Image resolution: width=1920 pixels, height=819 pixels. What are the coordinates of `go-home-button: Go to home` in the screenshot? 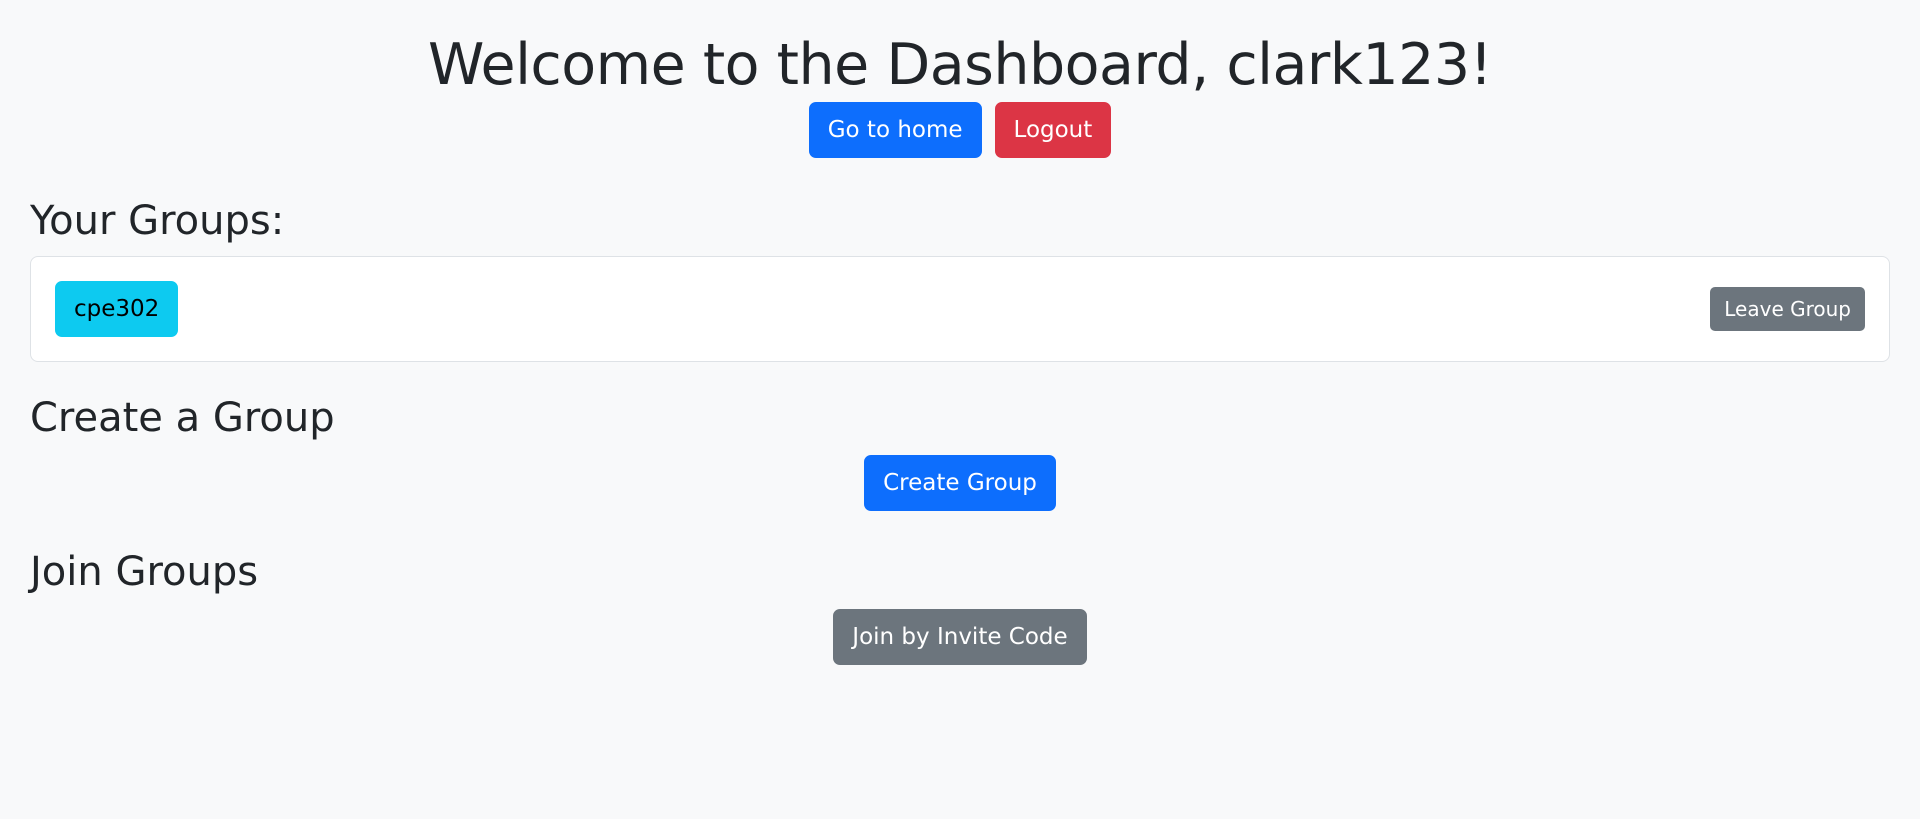 It's located at (895, 130).